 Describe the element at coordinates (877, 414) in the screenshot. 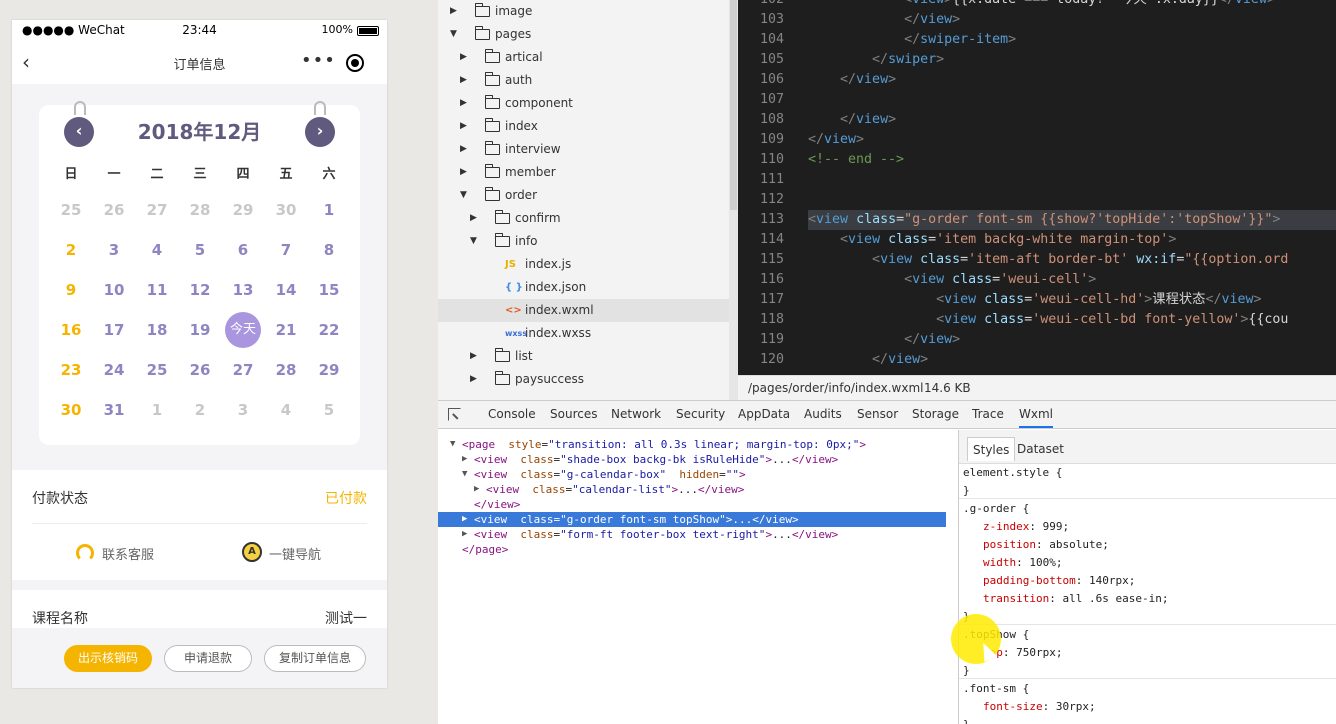

I see `tab-sensor: Sensor` at that location.